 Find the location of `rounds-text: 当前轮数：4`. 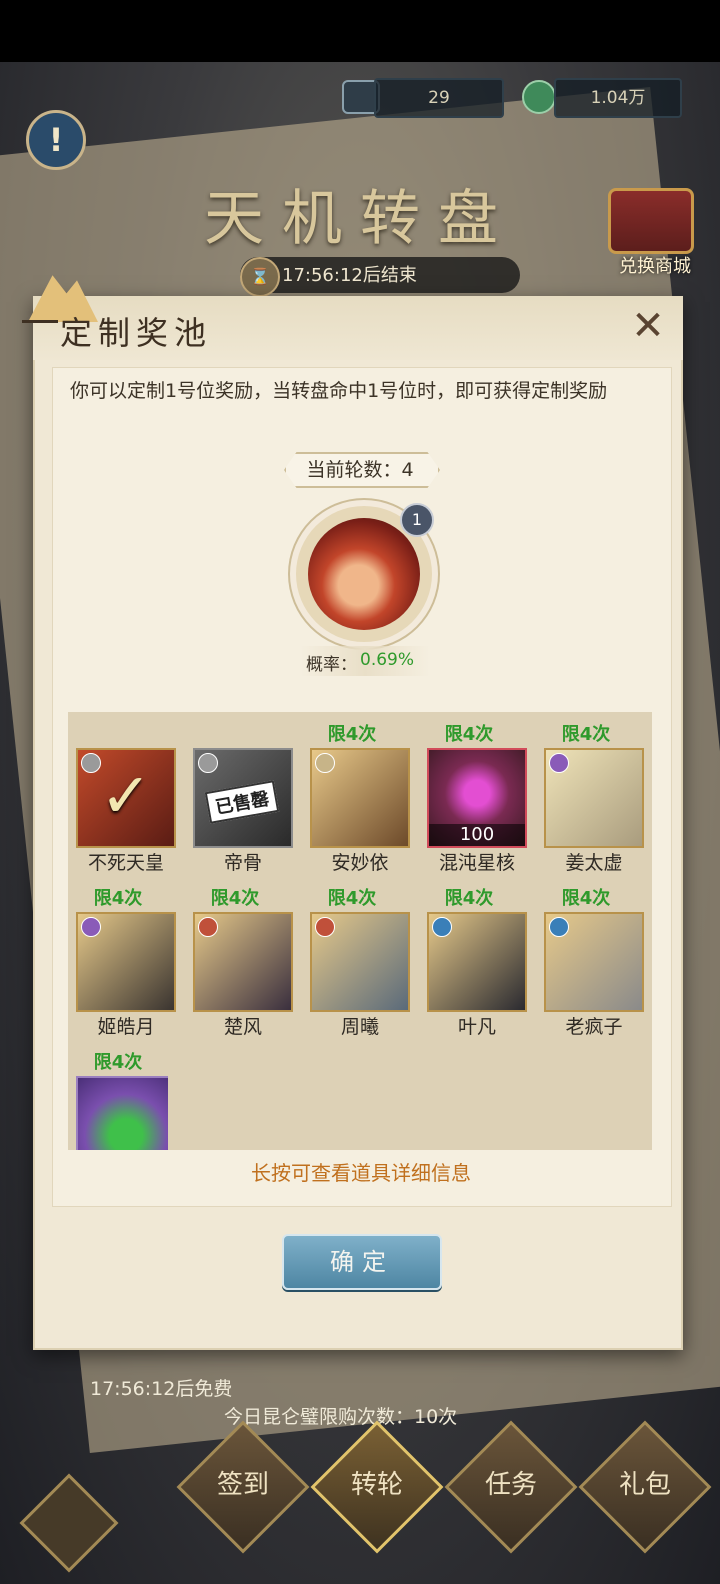

rounds-text: 当前轮数：4 is located at coordinates (360, 470).